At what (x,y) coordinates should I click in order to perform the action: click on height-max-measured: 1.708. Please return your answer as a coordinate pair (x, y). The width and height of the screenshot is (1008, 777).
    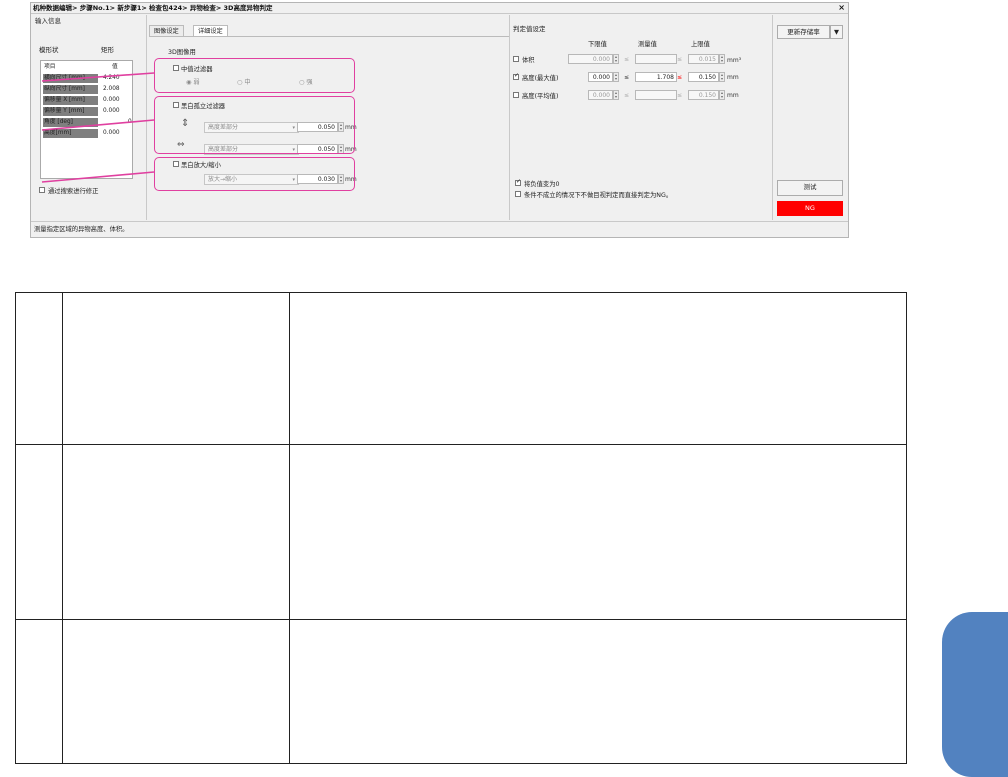
    Looking at the image, I should click on (656, 77).